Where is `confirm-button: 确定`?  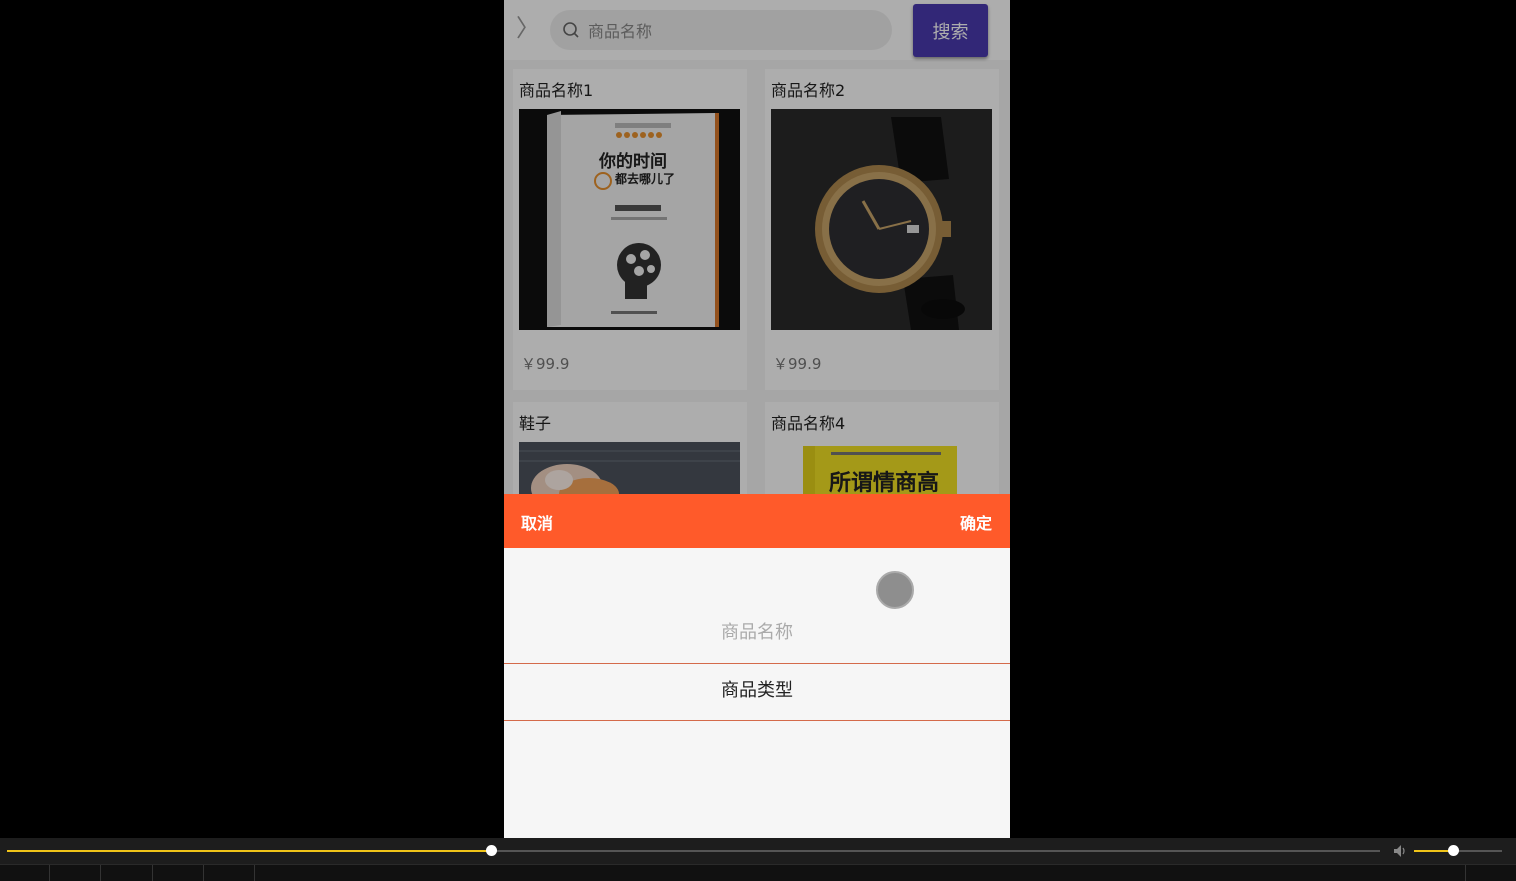 confirm-button: 确定 is located at coordinates (976, 522).